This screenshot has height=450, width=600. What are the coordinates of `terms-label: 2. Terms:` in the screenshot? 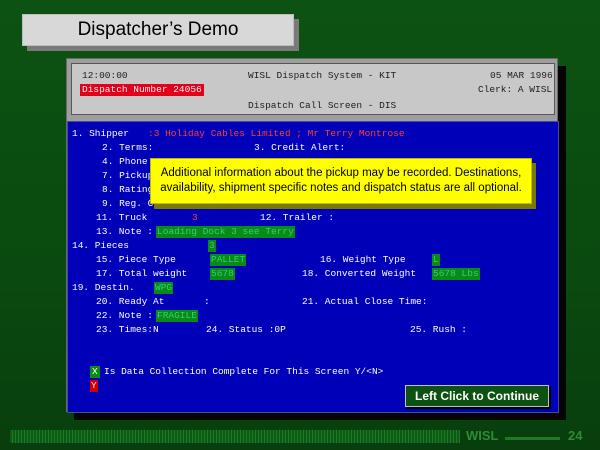 It's located at (128, 147).